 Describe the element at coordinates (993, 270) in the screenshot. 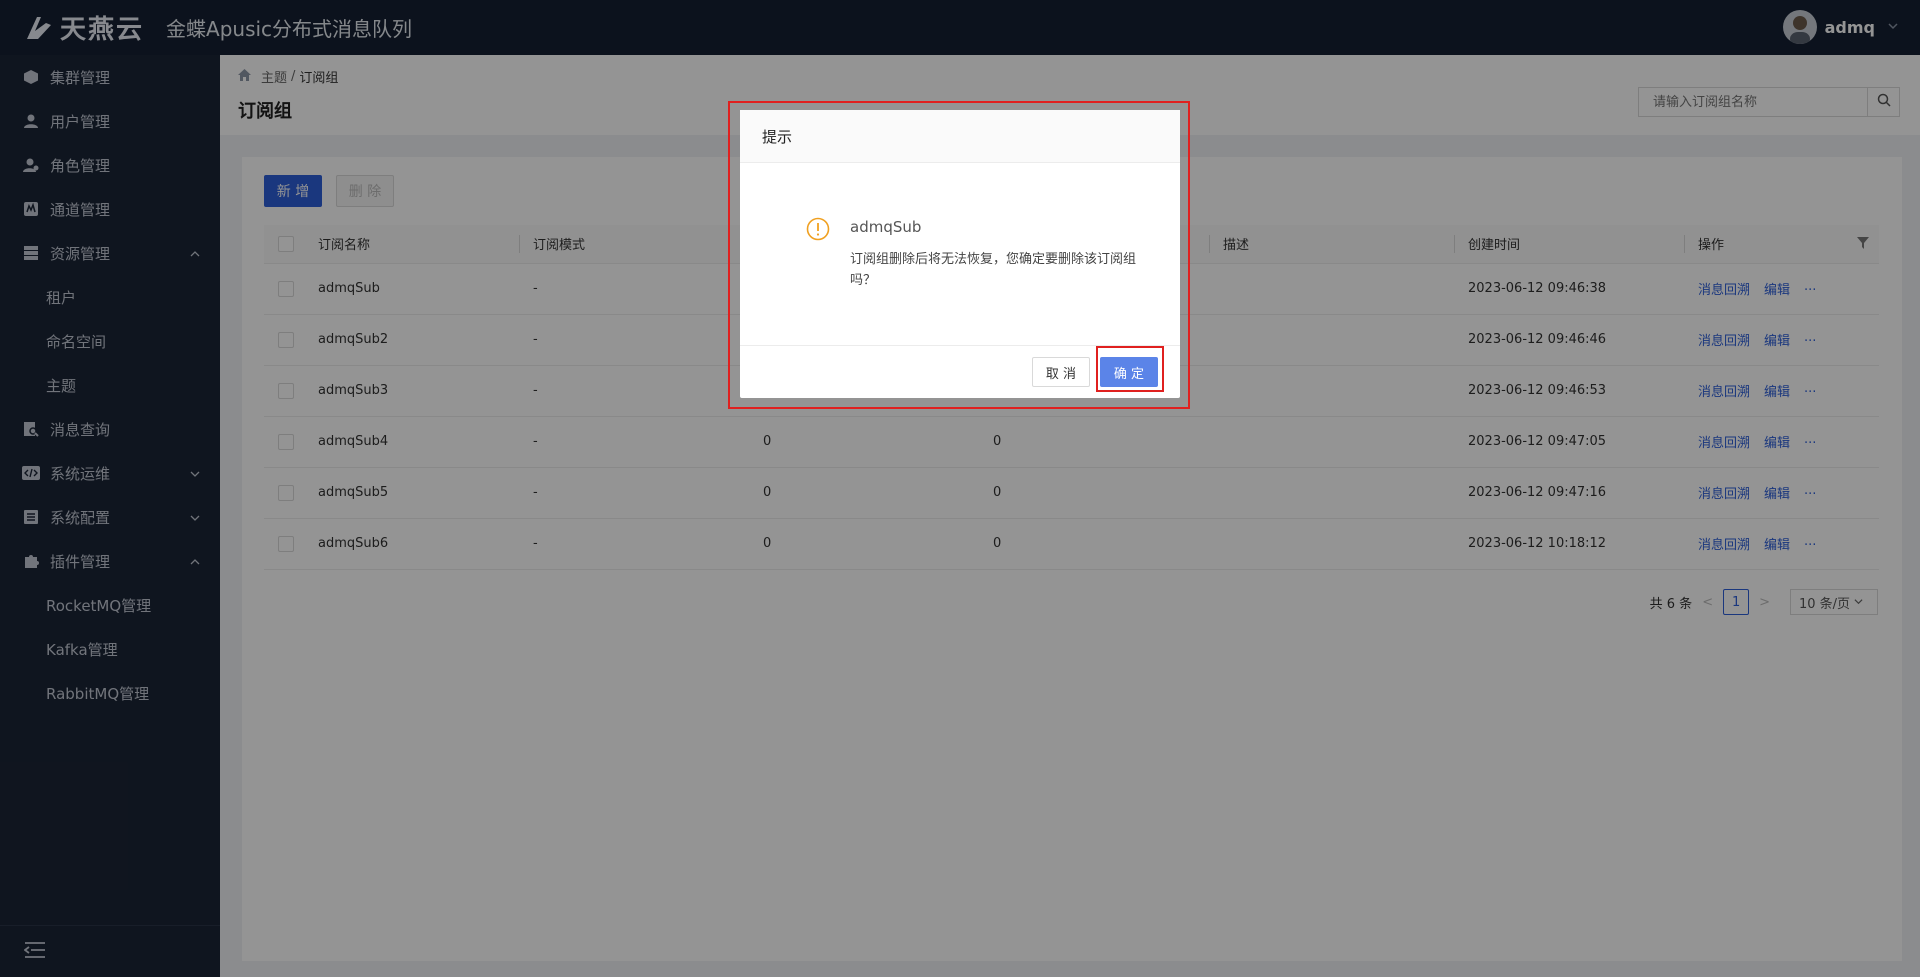

I see `dialog-message: 订阅组删除后将无法恢复，您确定要删除该订阅组吗？` at that location.